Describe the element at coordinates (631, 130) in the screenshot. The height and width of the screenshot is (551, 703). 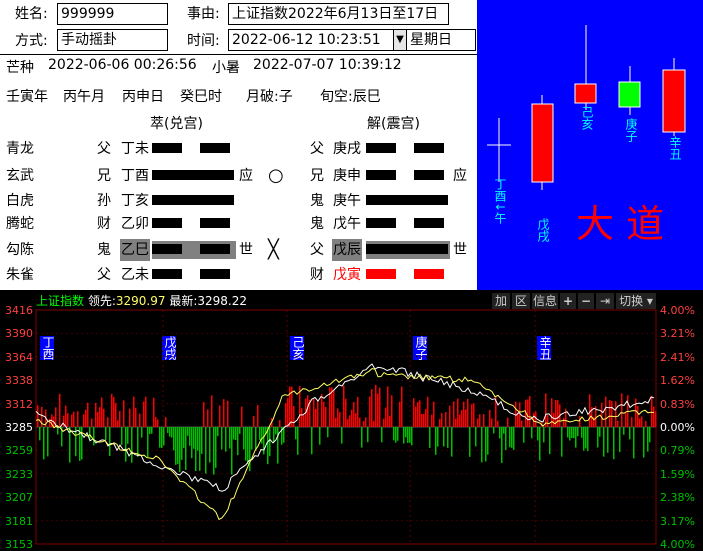
I see `candle-label-4: 庚子` at that location.